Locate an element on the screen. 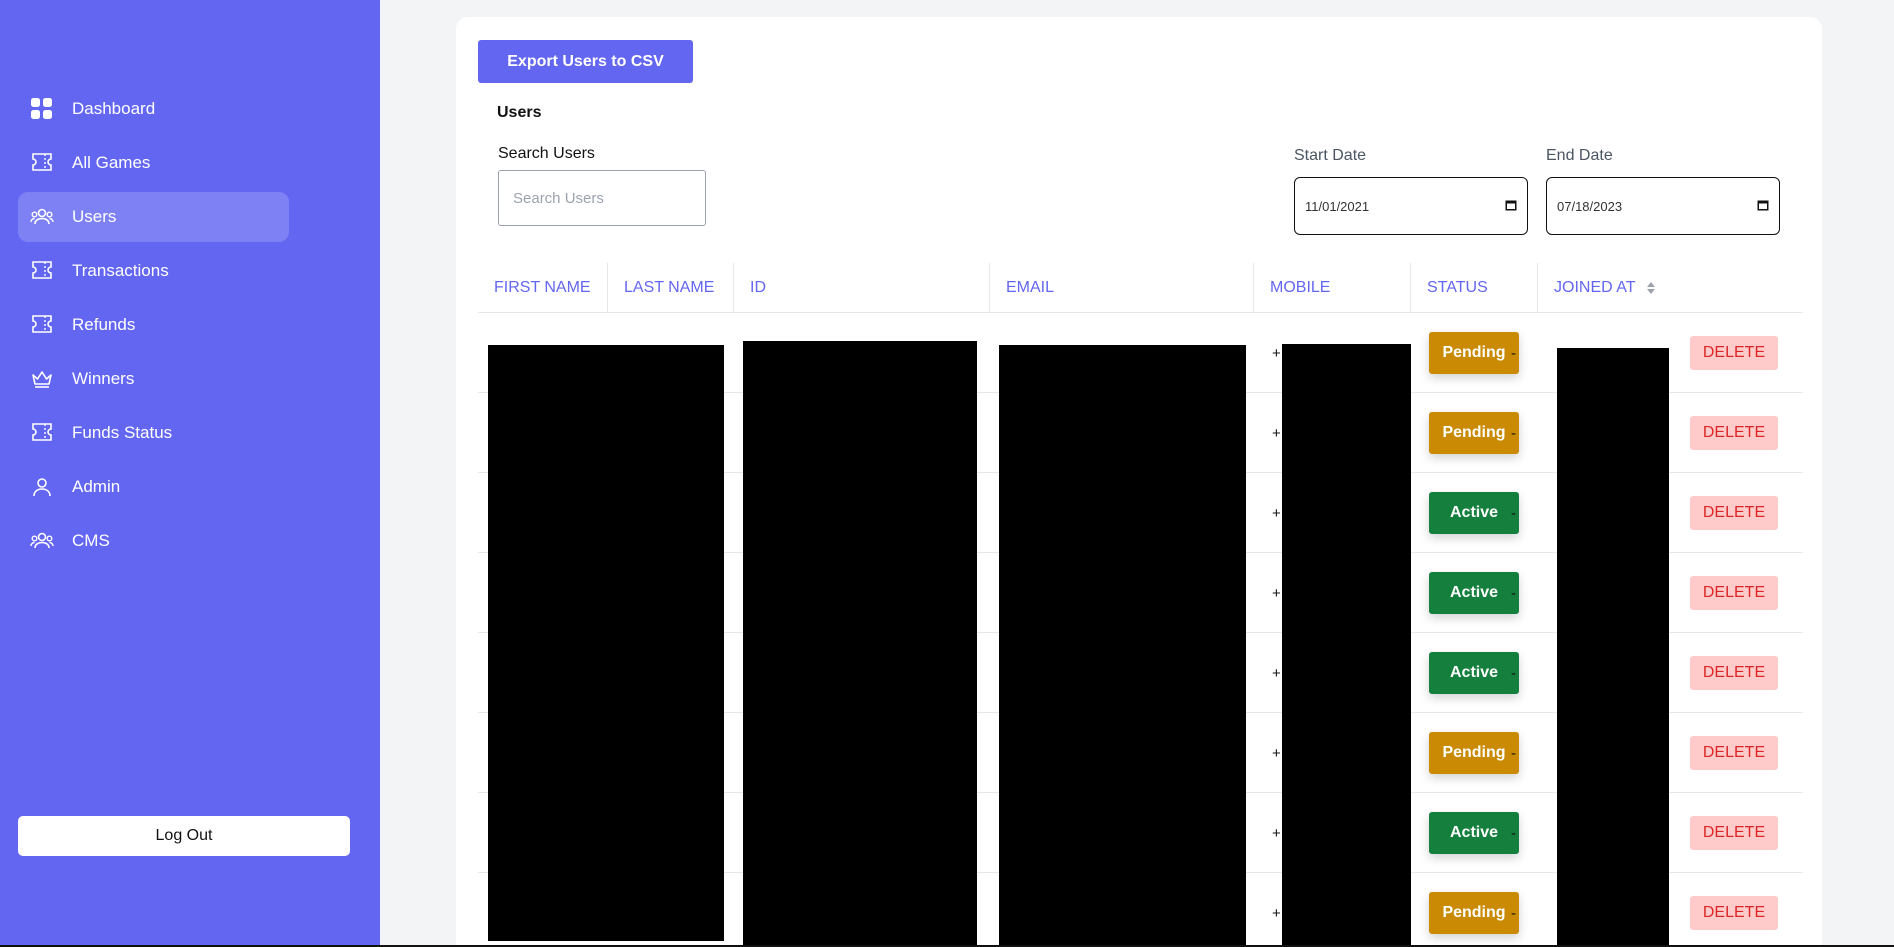 The height and width of the screenshot is (947, 1894). end-date-group: End Date 07/18/2023 is located at coordinates (1663, 191).